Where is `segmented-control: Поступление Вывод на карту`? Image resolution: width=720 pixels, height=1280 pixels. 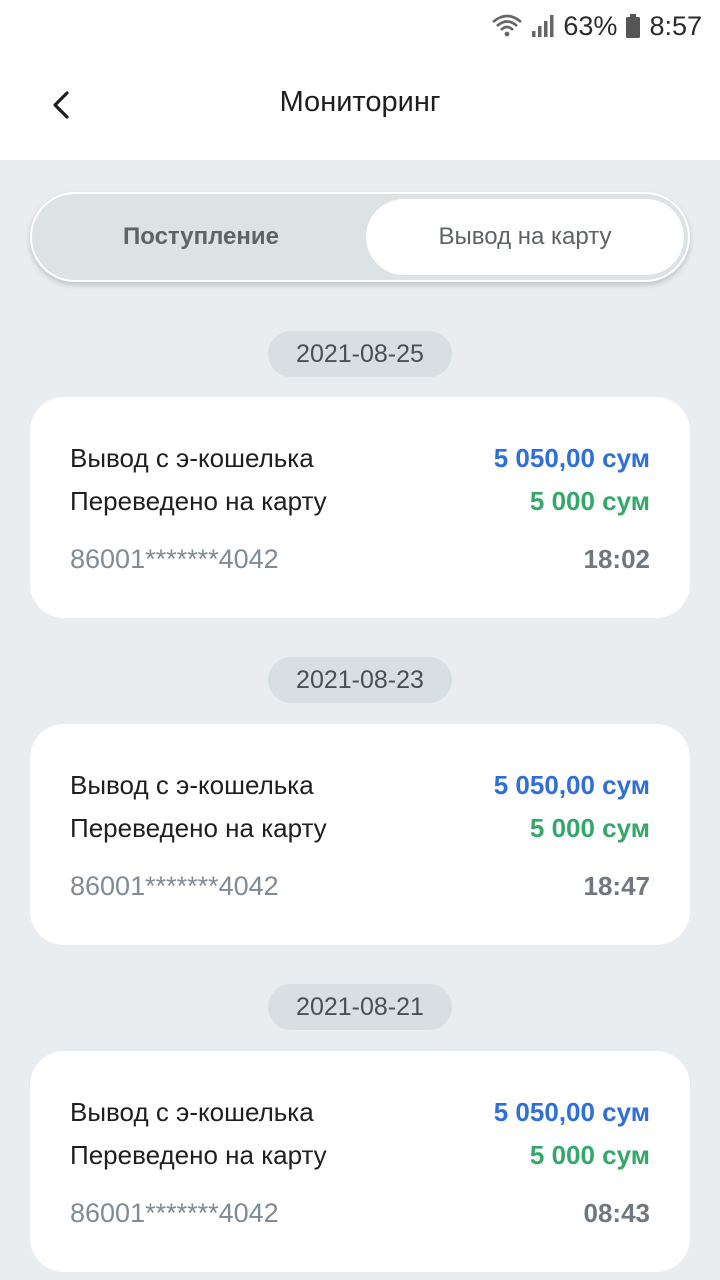 segmented-control: Поступление Вывод на карту is located at coordinates (360, 237).